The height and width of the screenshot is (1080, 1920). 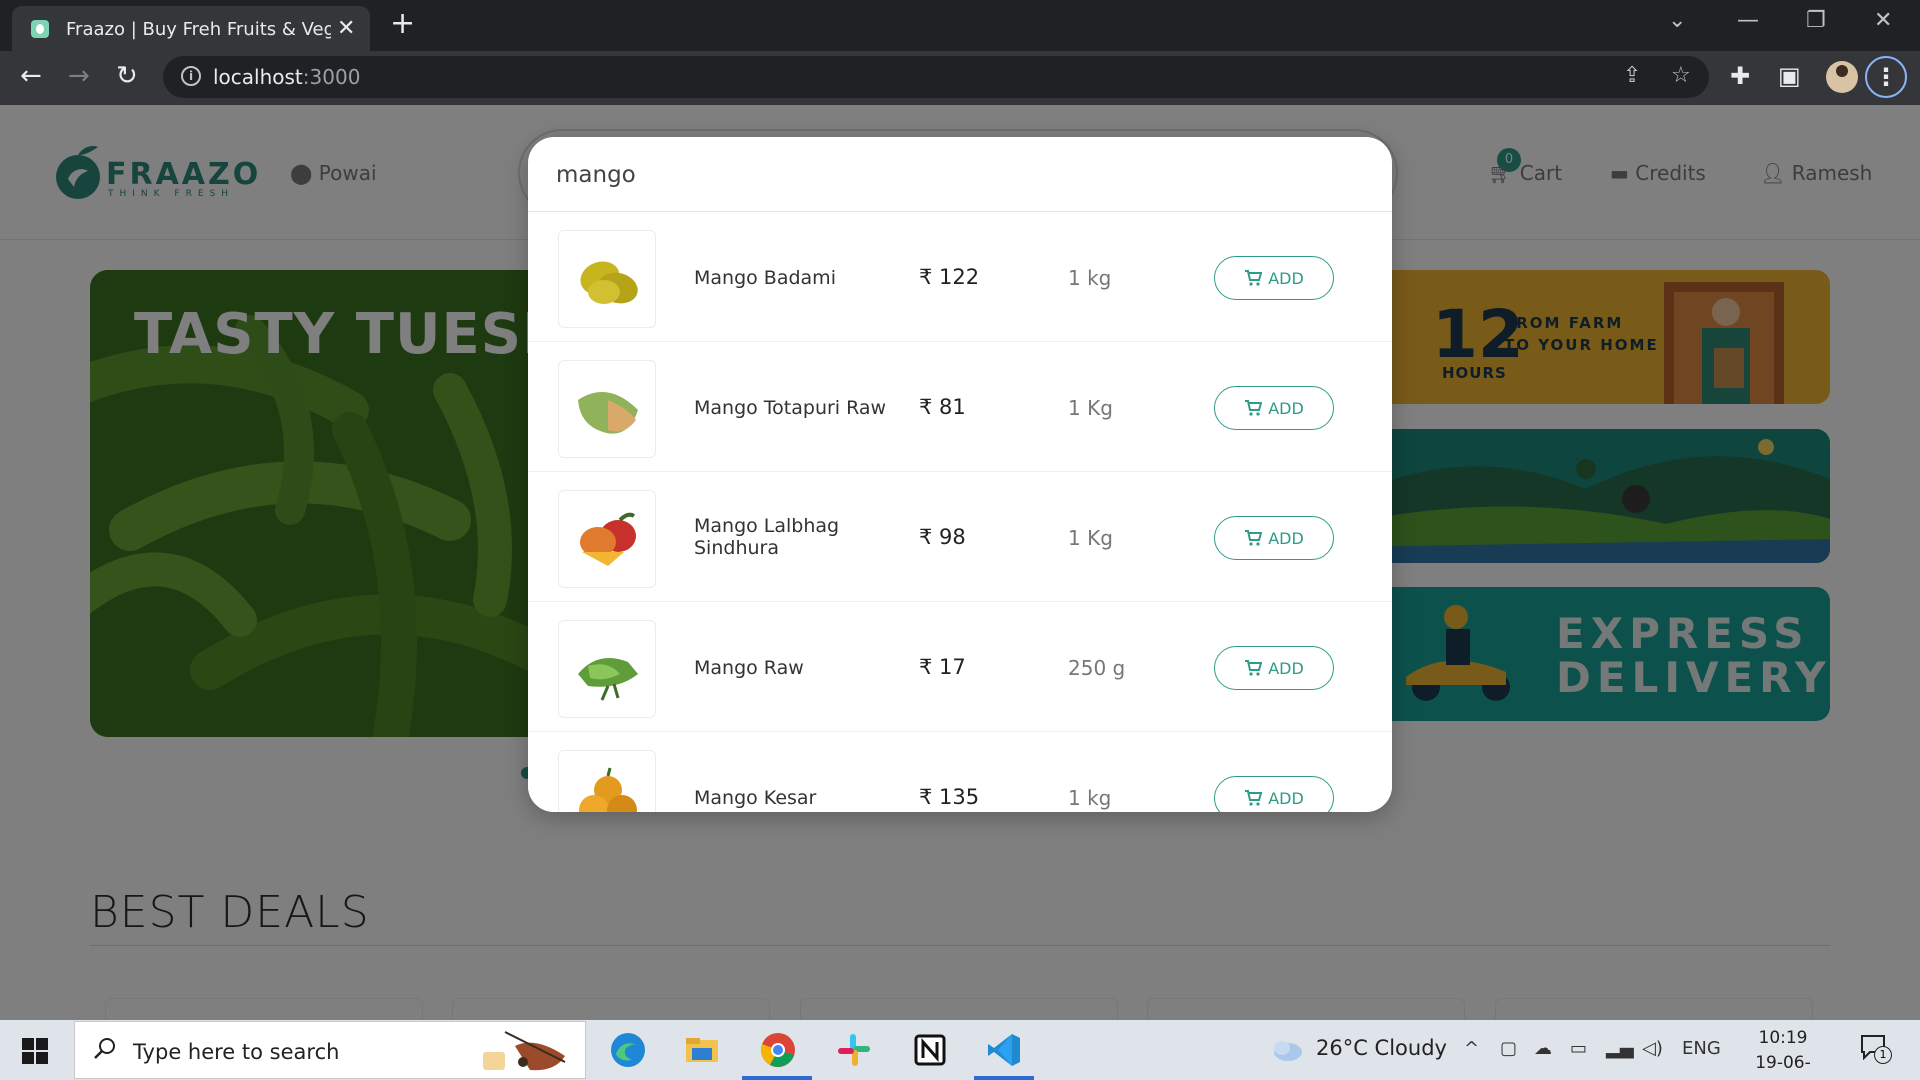 What do you see at coordinates (40, 29) in the screenshot?
I see `favicon-icon` at bounding box center [40, 29].